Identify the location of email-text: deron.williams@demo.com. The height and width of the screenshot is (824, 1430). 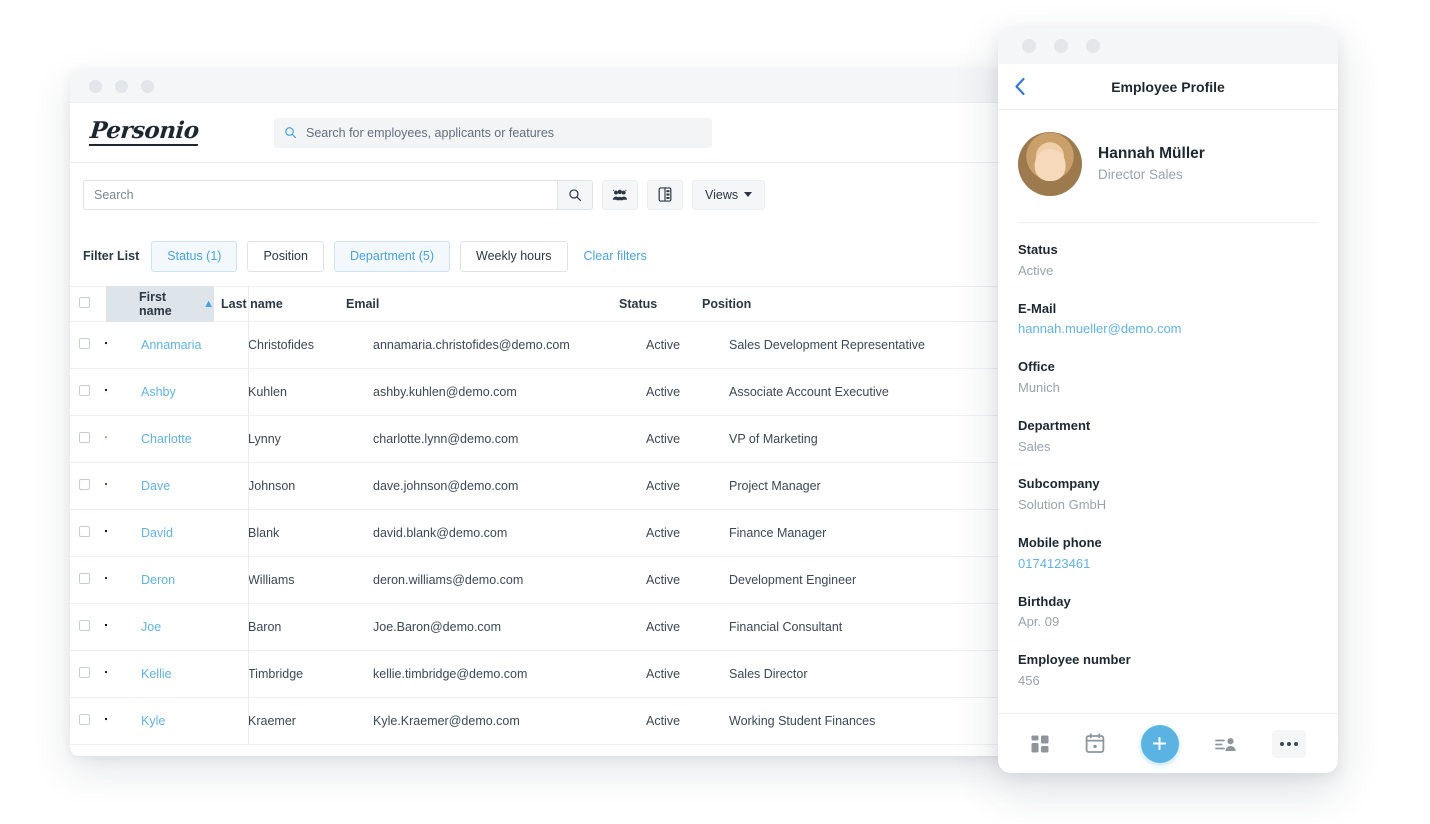
(448, 580).